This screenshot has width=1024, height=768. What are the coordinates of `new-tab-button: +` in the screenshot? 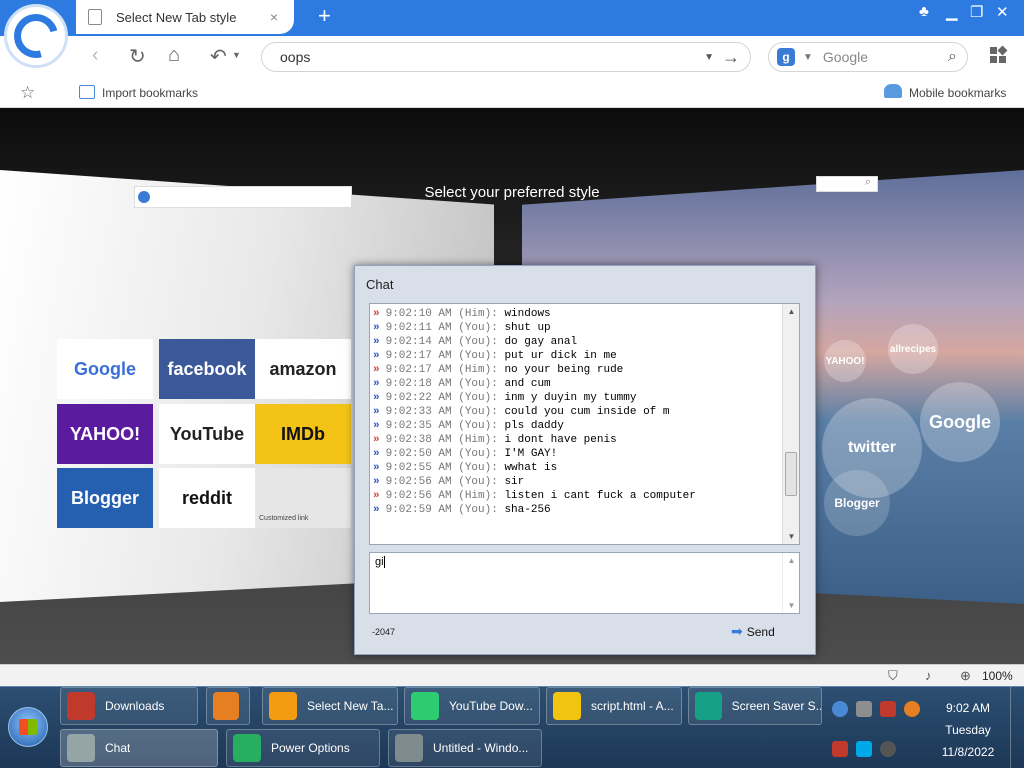 It's located at (324, 16).